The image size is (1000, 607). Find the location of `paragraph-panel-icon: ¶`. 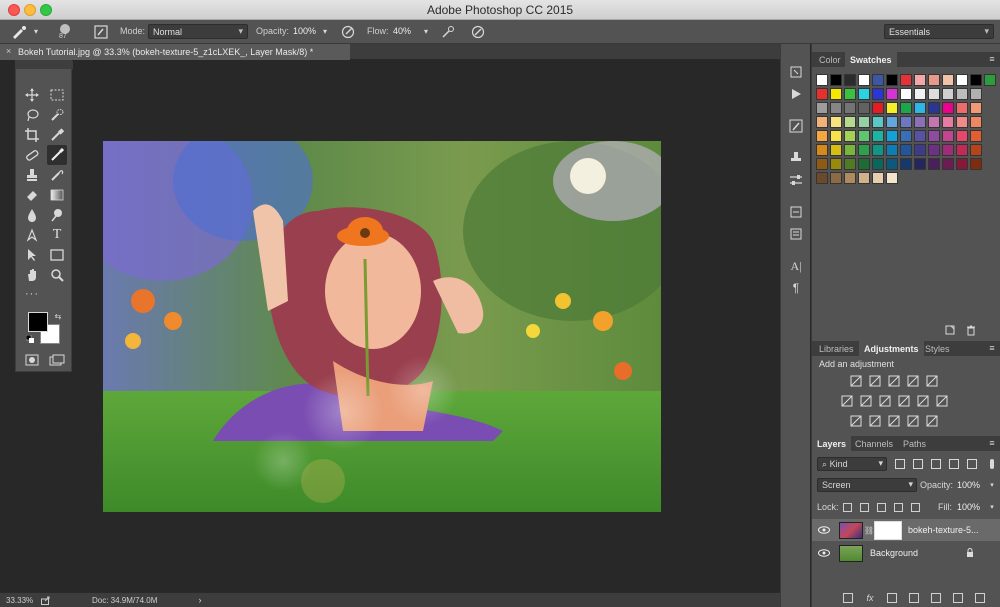

paragraph-panel-icon: ¶ is located at coordinates (796, 288).